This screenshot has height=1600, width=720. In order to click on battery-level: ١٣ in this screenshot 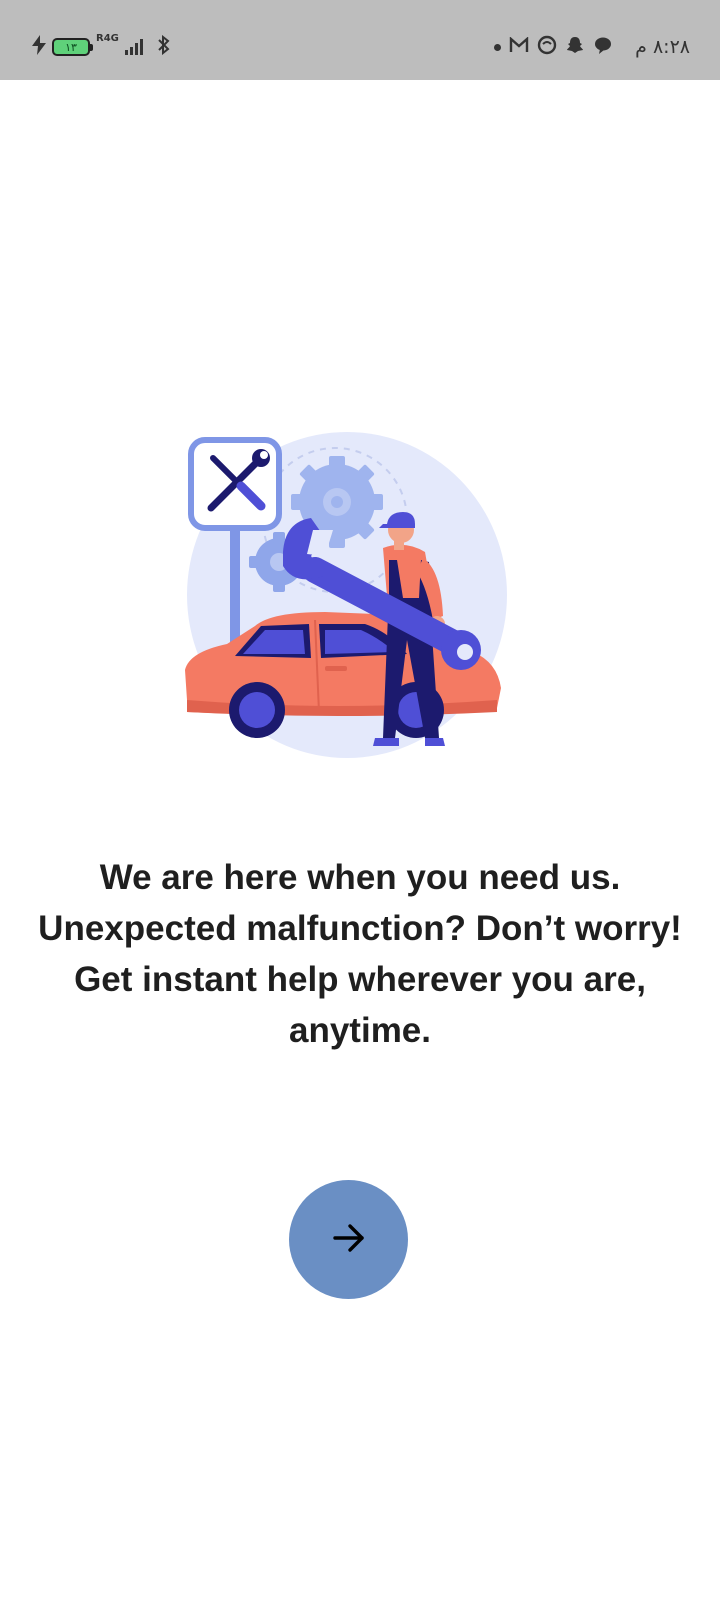, I will do `click(71, 47)`.